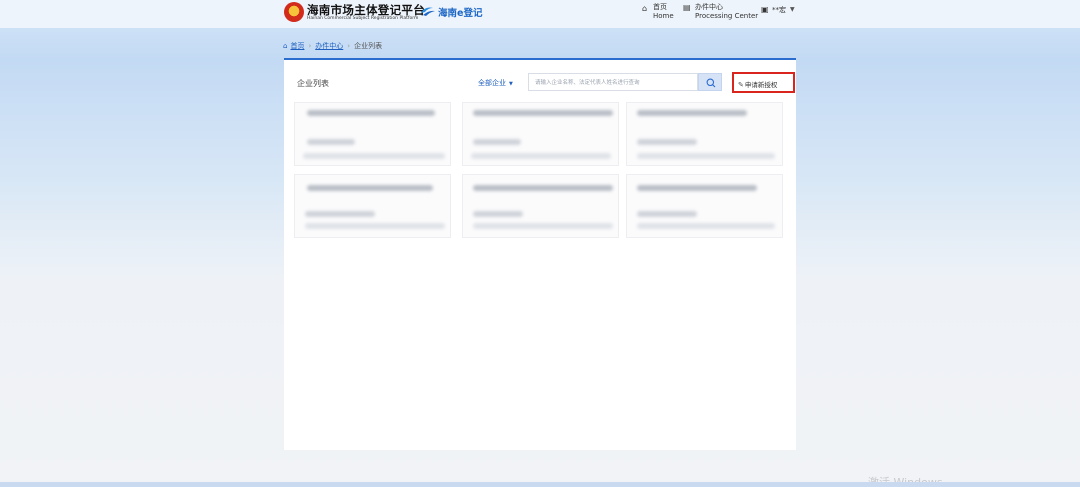 The image size is (1080, 487). I want to click on search-button, so click(710, 82).